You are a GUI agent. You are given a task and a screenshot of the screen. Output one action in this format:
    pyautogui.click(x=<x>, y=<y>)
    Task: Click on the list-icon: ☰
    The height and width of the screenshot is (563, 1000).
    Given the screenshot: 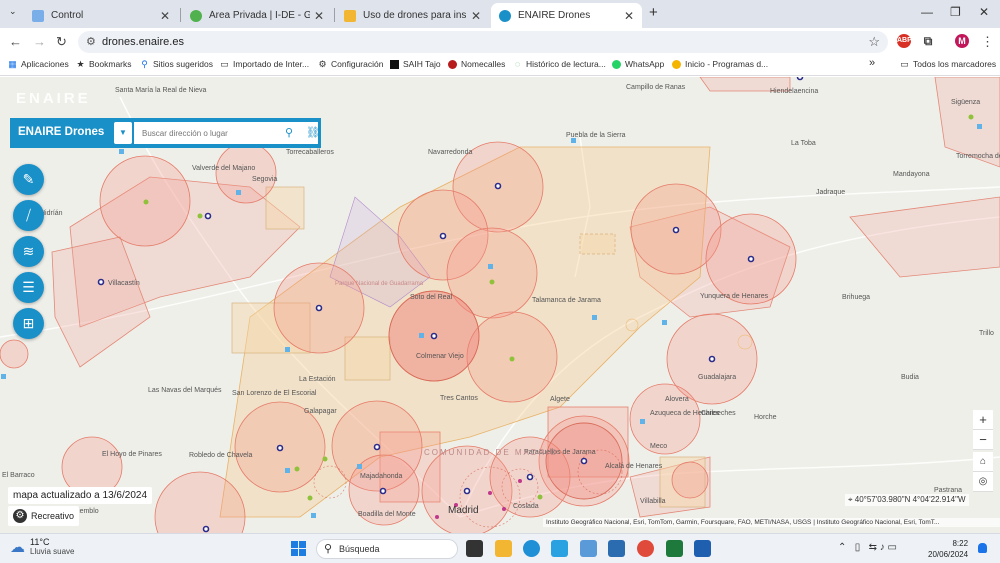 What is the action you would take?
    pyautogui.click(x=28, y=287)
    